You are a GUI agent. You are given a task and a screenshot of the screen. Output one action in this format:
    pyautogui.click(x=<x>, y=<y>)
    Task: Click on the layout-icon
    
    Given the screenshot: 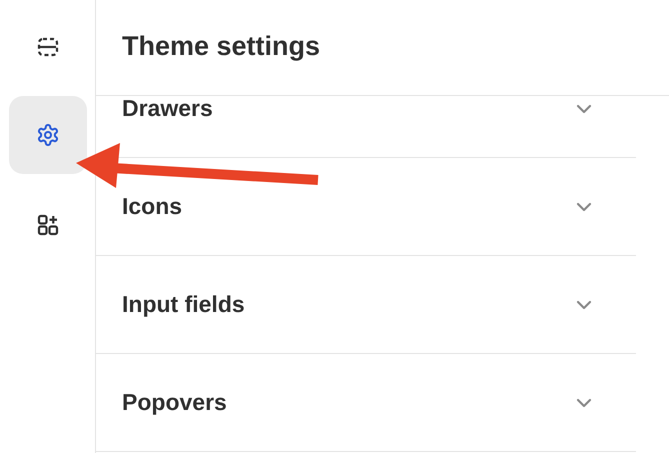 What is the action you would take?
    pyautogui.click(x=48, y=47)
    